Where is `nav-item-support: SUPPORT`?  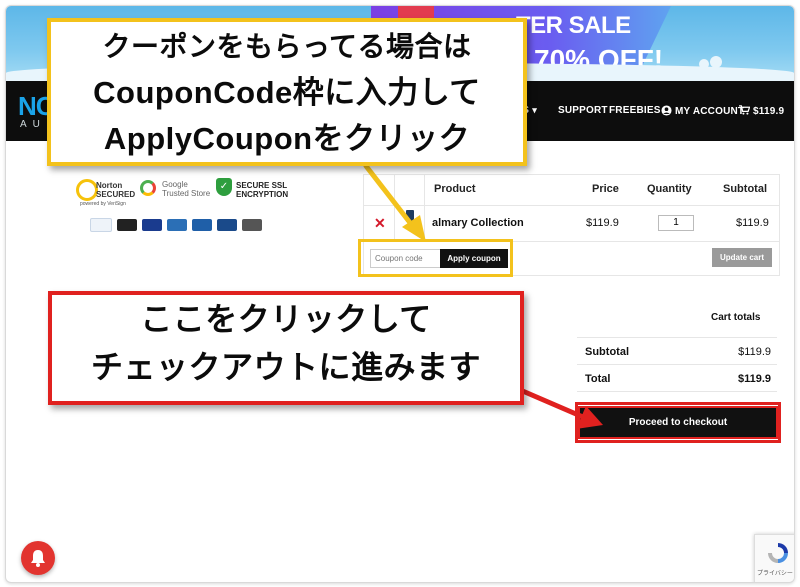
nav-item-support: SUPPORT is located at coordinates (583, 110).